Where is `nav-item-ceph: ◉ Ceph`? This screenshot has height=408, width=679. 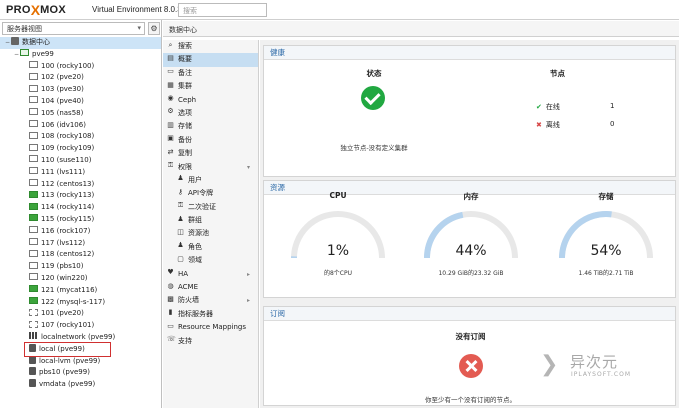
nav-item-ceph: ◉ Ceph is located at coordinates (210, 100).